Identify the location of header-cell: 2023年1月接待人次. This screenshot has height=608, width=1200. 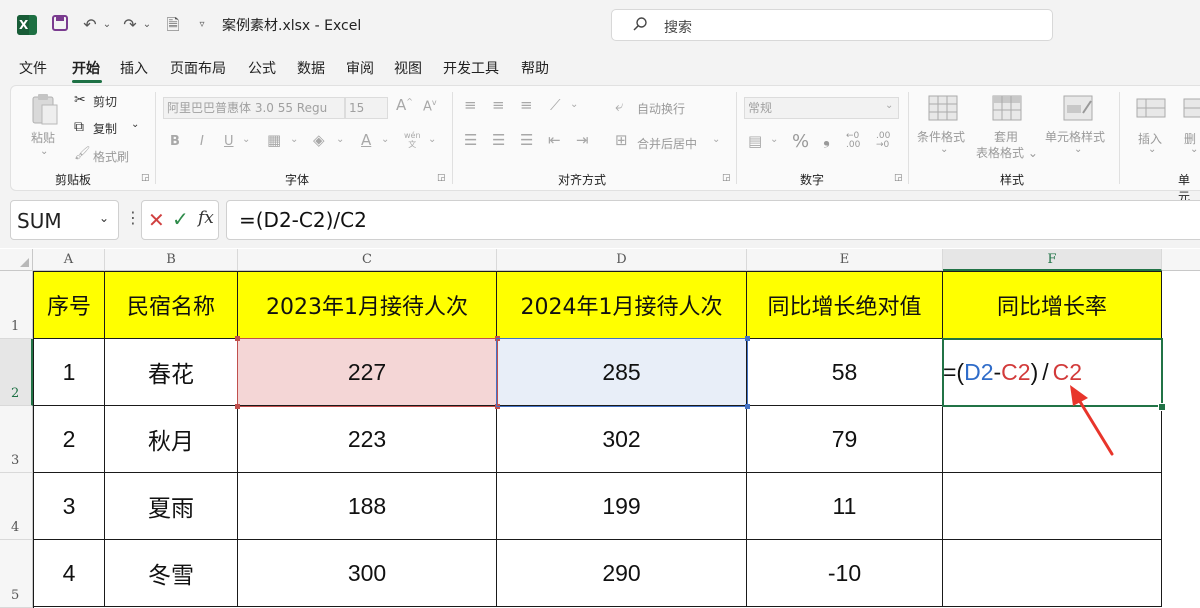
(367, 305).